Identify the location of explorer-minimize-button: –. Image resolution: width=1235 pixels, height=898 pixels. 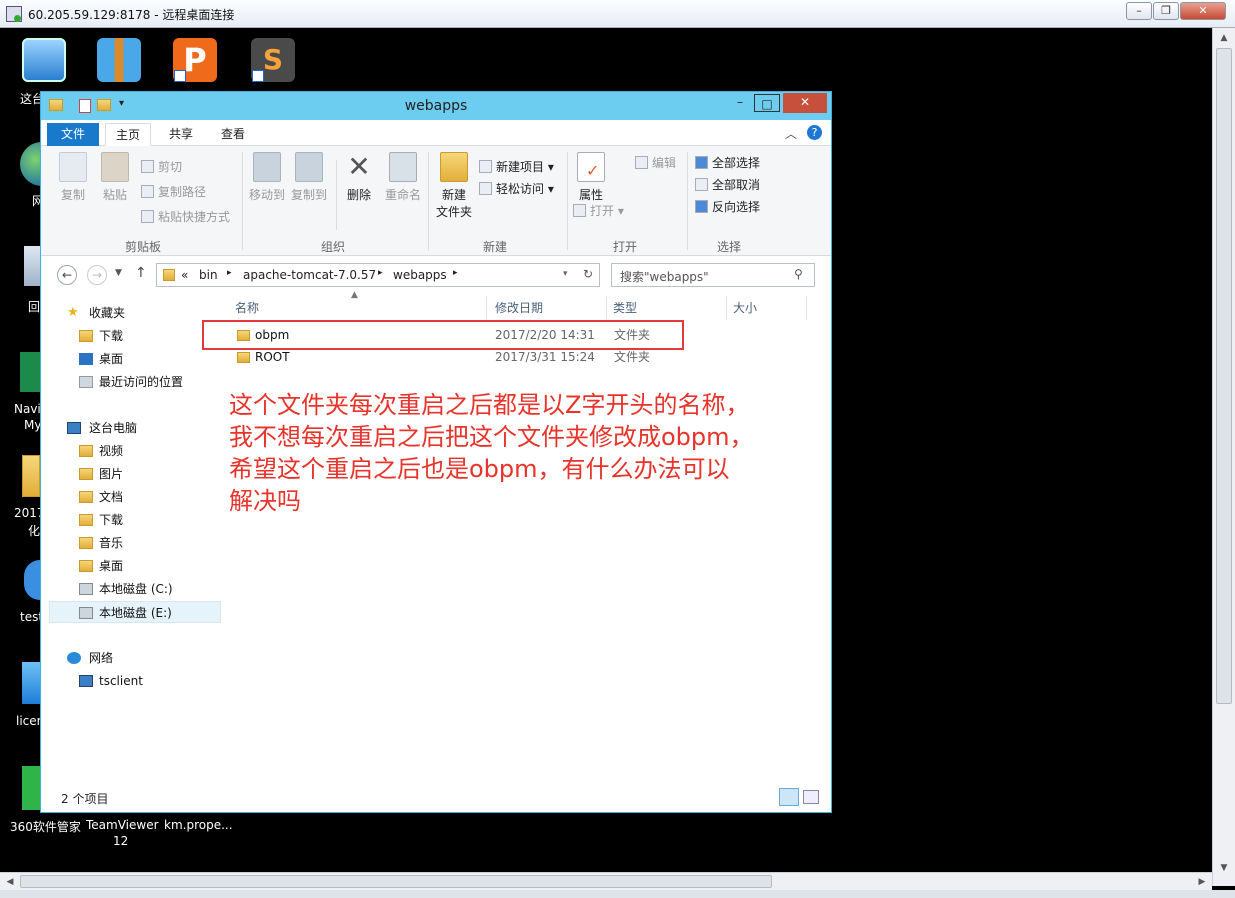
(740, 103).